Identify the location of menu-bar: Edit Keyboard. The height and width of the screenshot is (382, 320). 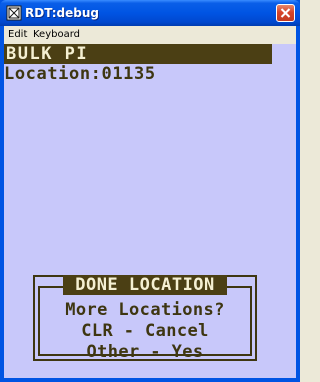
(150, 35).